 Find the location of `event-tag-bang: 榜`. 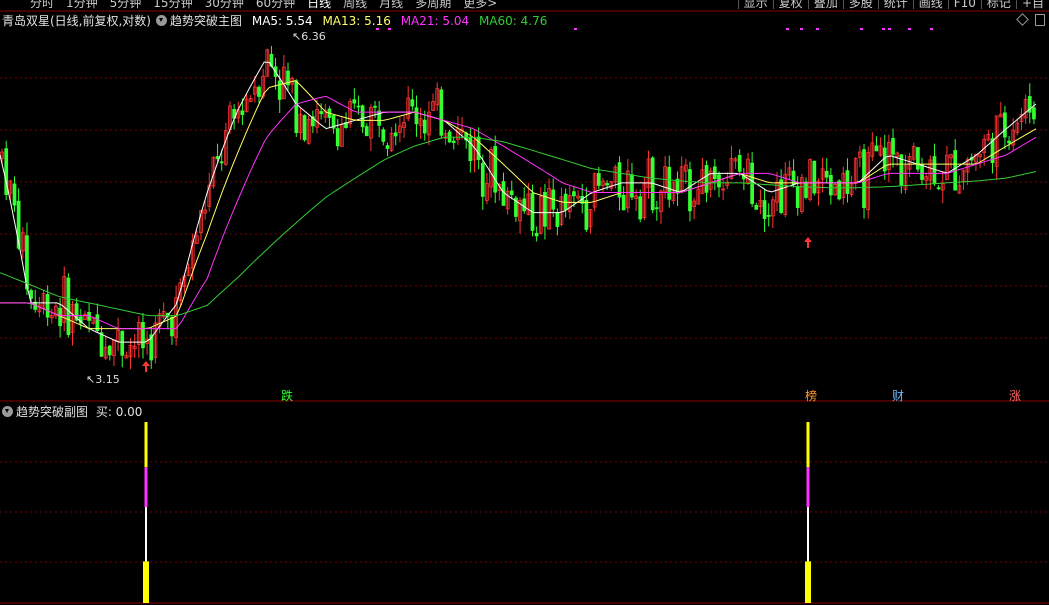

event-tag-bang: 榜 is located at coordinates (811, 395).